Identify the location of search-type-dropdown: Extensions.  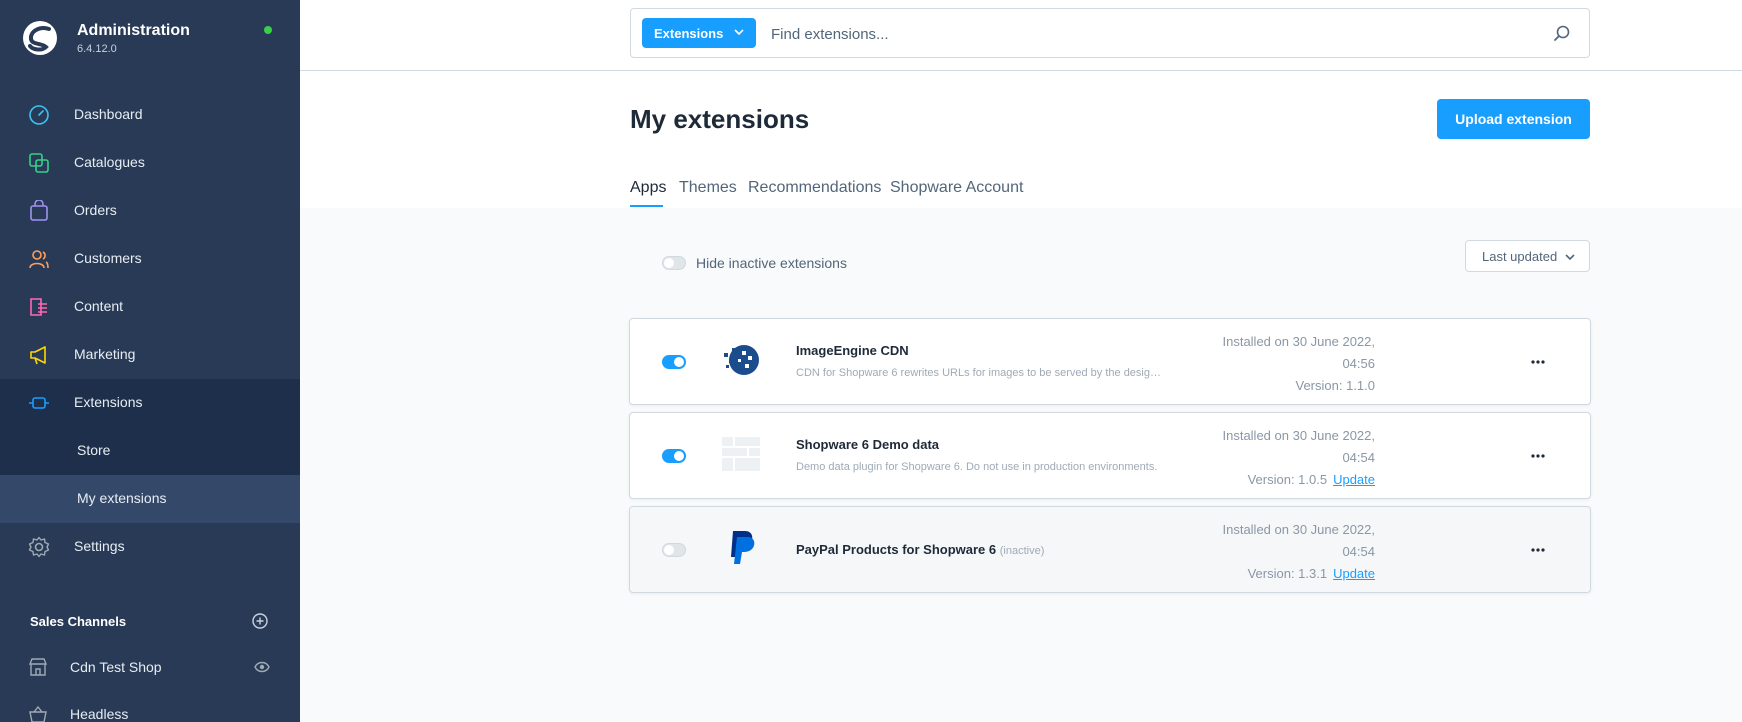
(699, 33).